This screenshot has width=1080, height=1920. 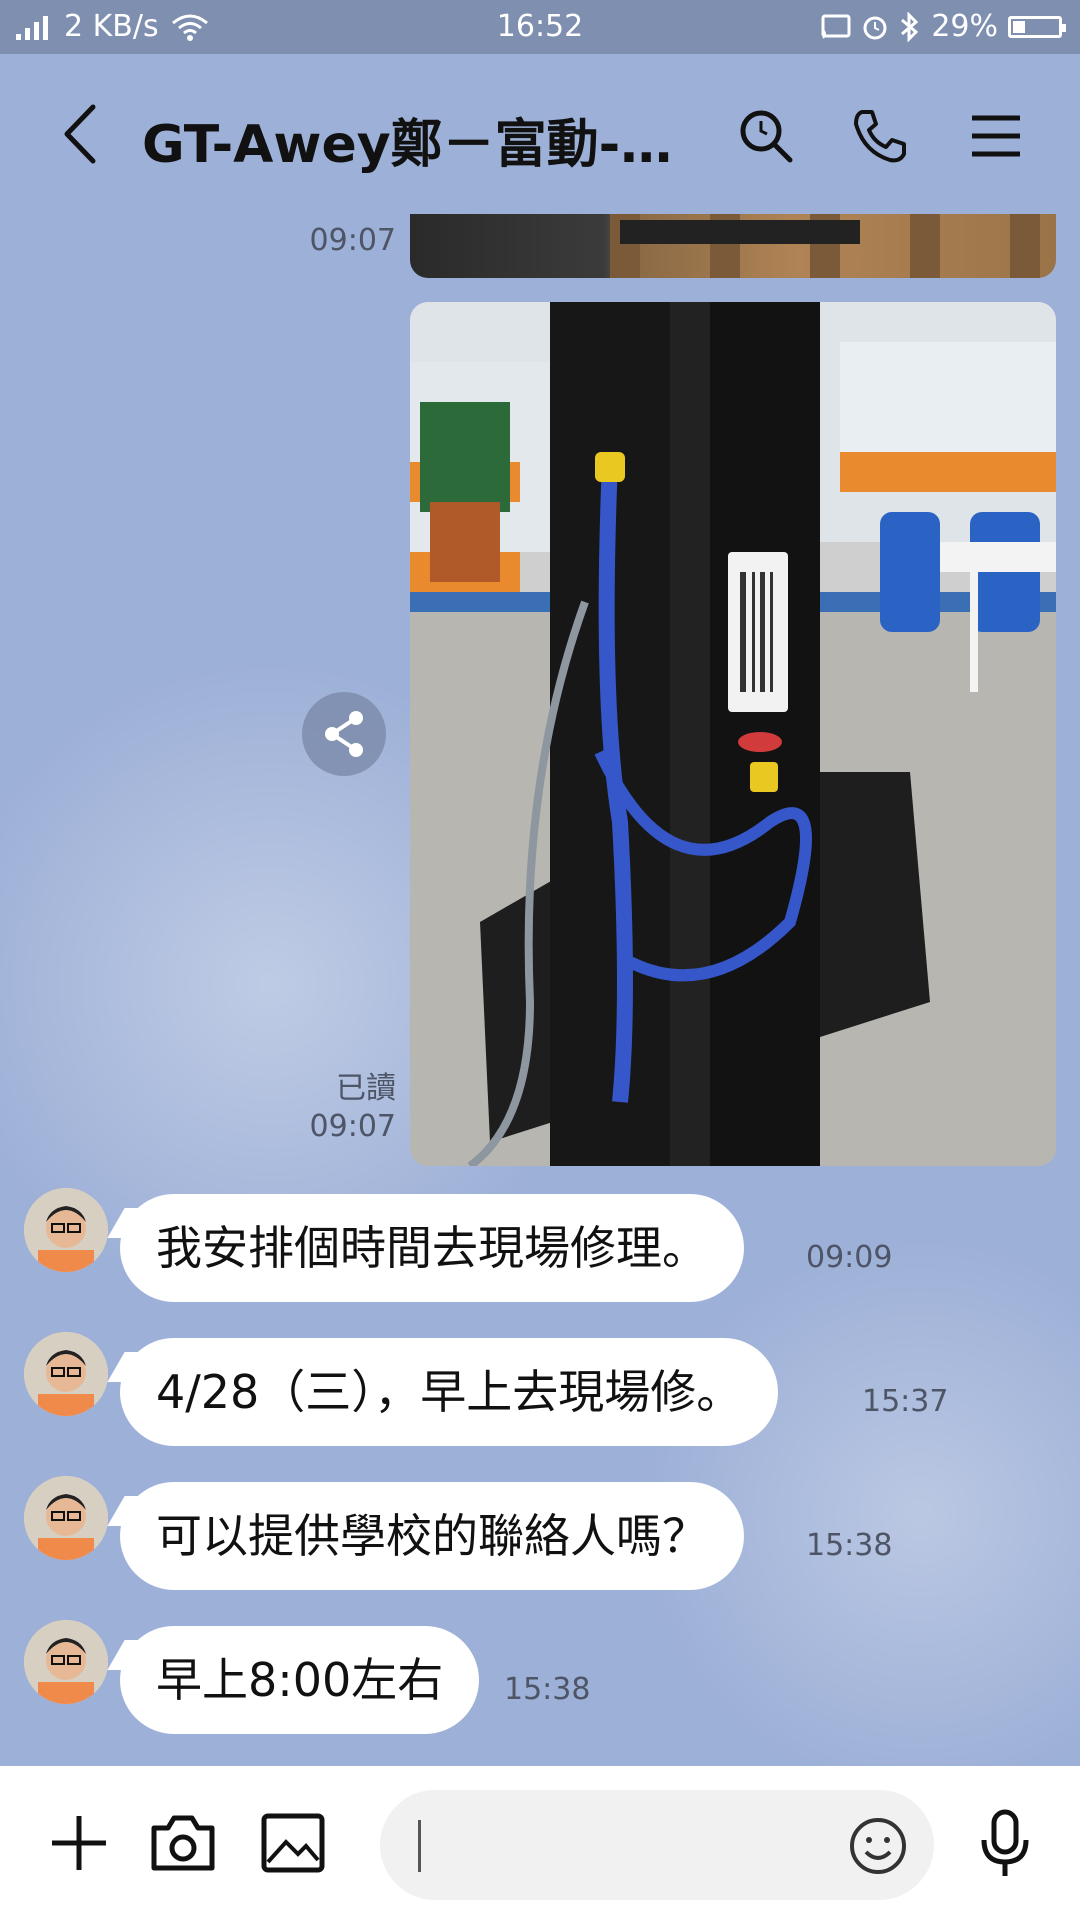 I want to click on battery-percent: 29%, so click(x=964, y=26).